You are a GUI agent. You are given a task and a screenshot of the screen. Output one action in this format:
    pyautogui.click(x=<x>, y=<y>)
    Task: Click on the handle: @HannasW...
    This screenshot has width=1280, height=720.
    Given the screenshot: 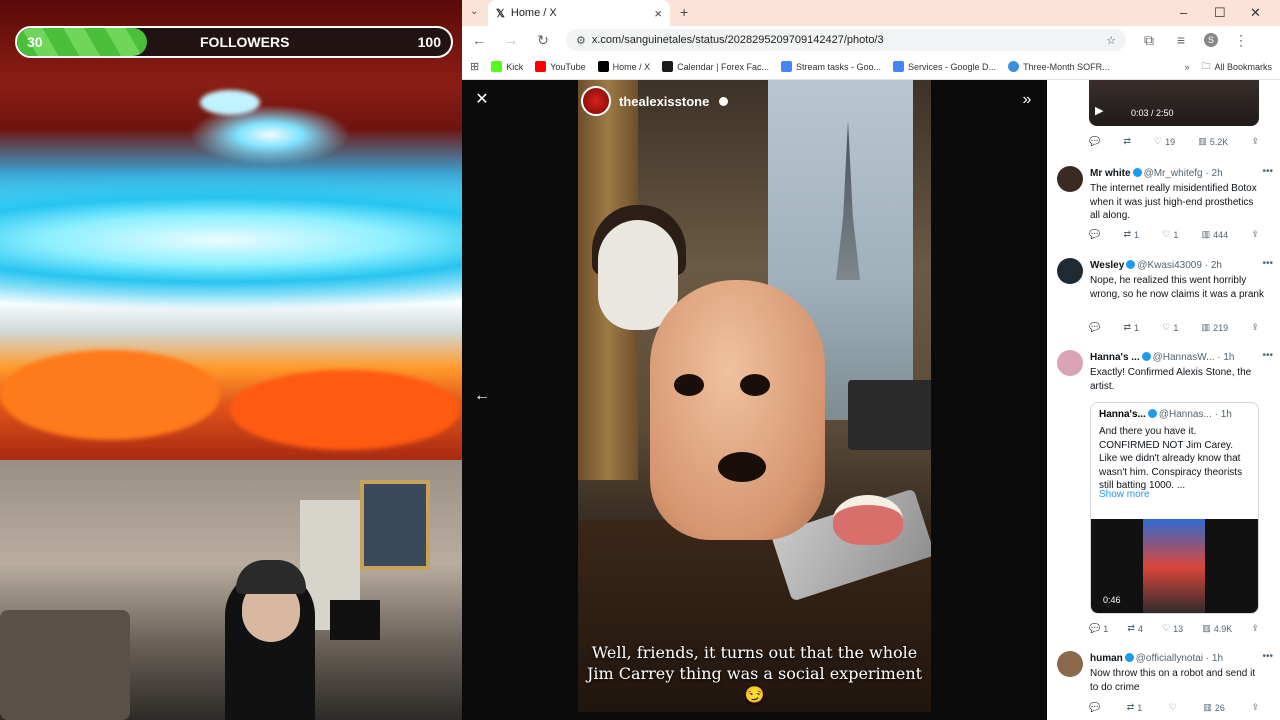 What is the action you would take?
    pyautogui.click(x=1183, y=357)
    